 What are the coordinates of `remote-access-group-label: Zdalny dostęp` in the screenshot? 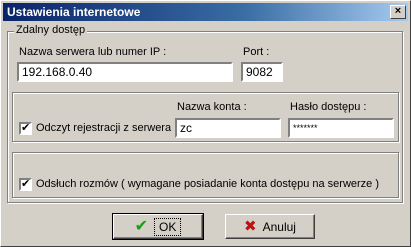 It's located at (51, 30).